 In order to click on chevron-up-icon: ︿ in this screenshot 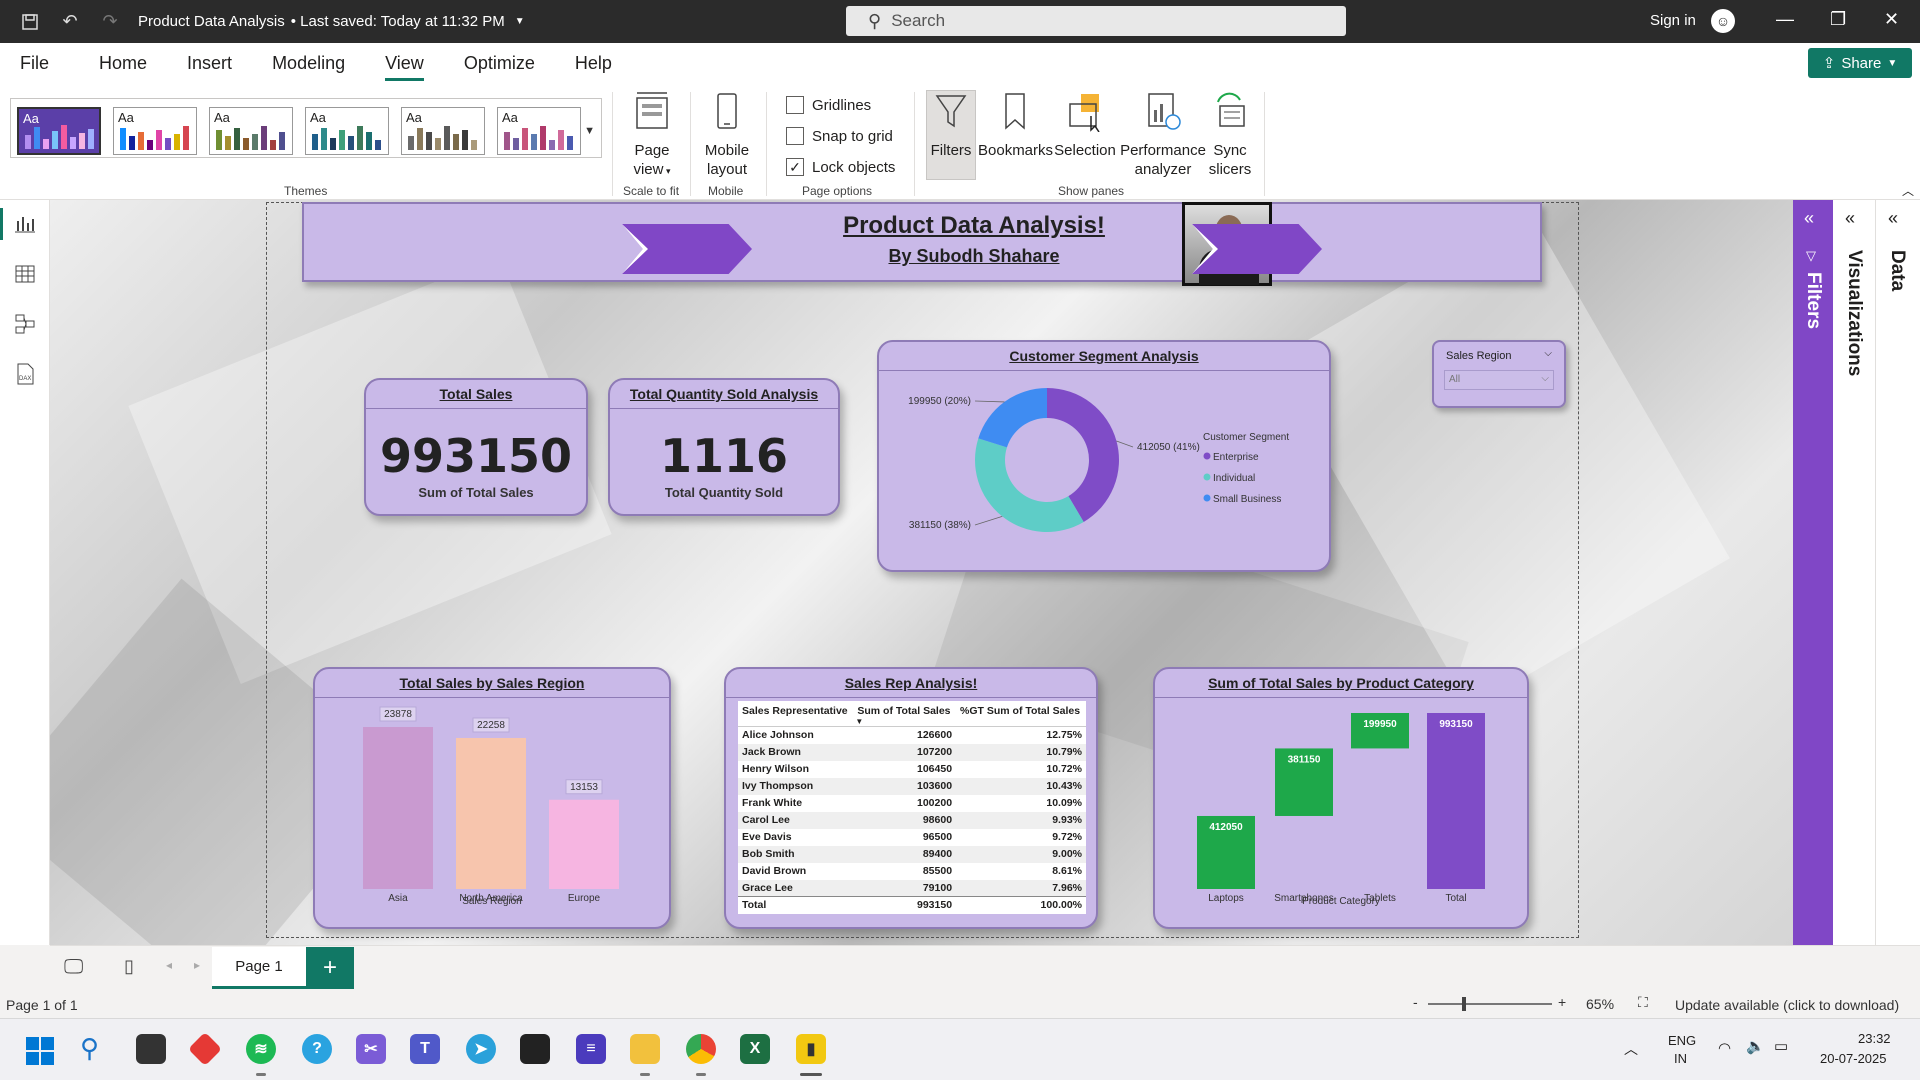, I will do `click(1631, 1049)`.